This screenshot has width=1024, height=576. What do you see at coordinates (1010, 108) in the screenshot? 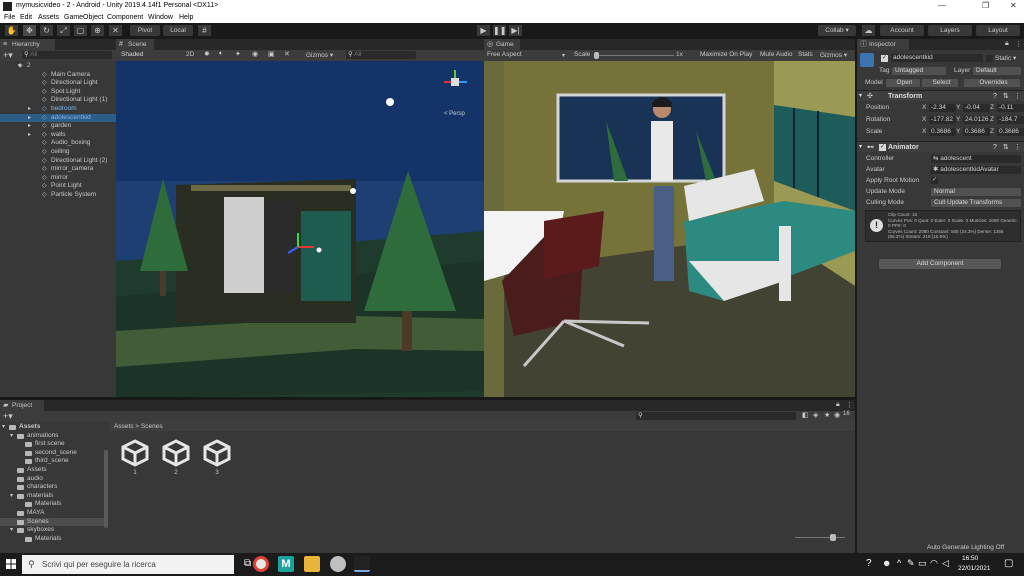
I see `transform-position-z-input: -0.11` at bounding box center [1010, 108].